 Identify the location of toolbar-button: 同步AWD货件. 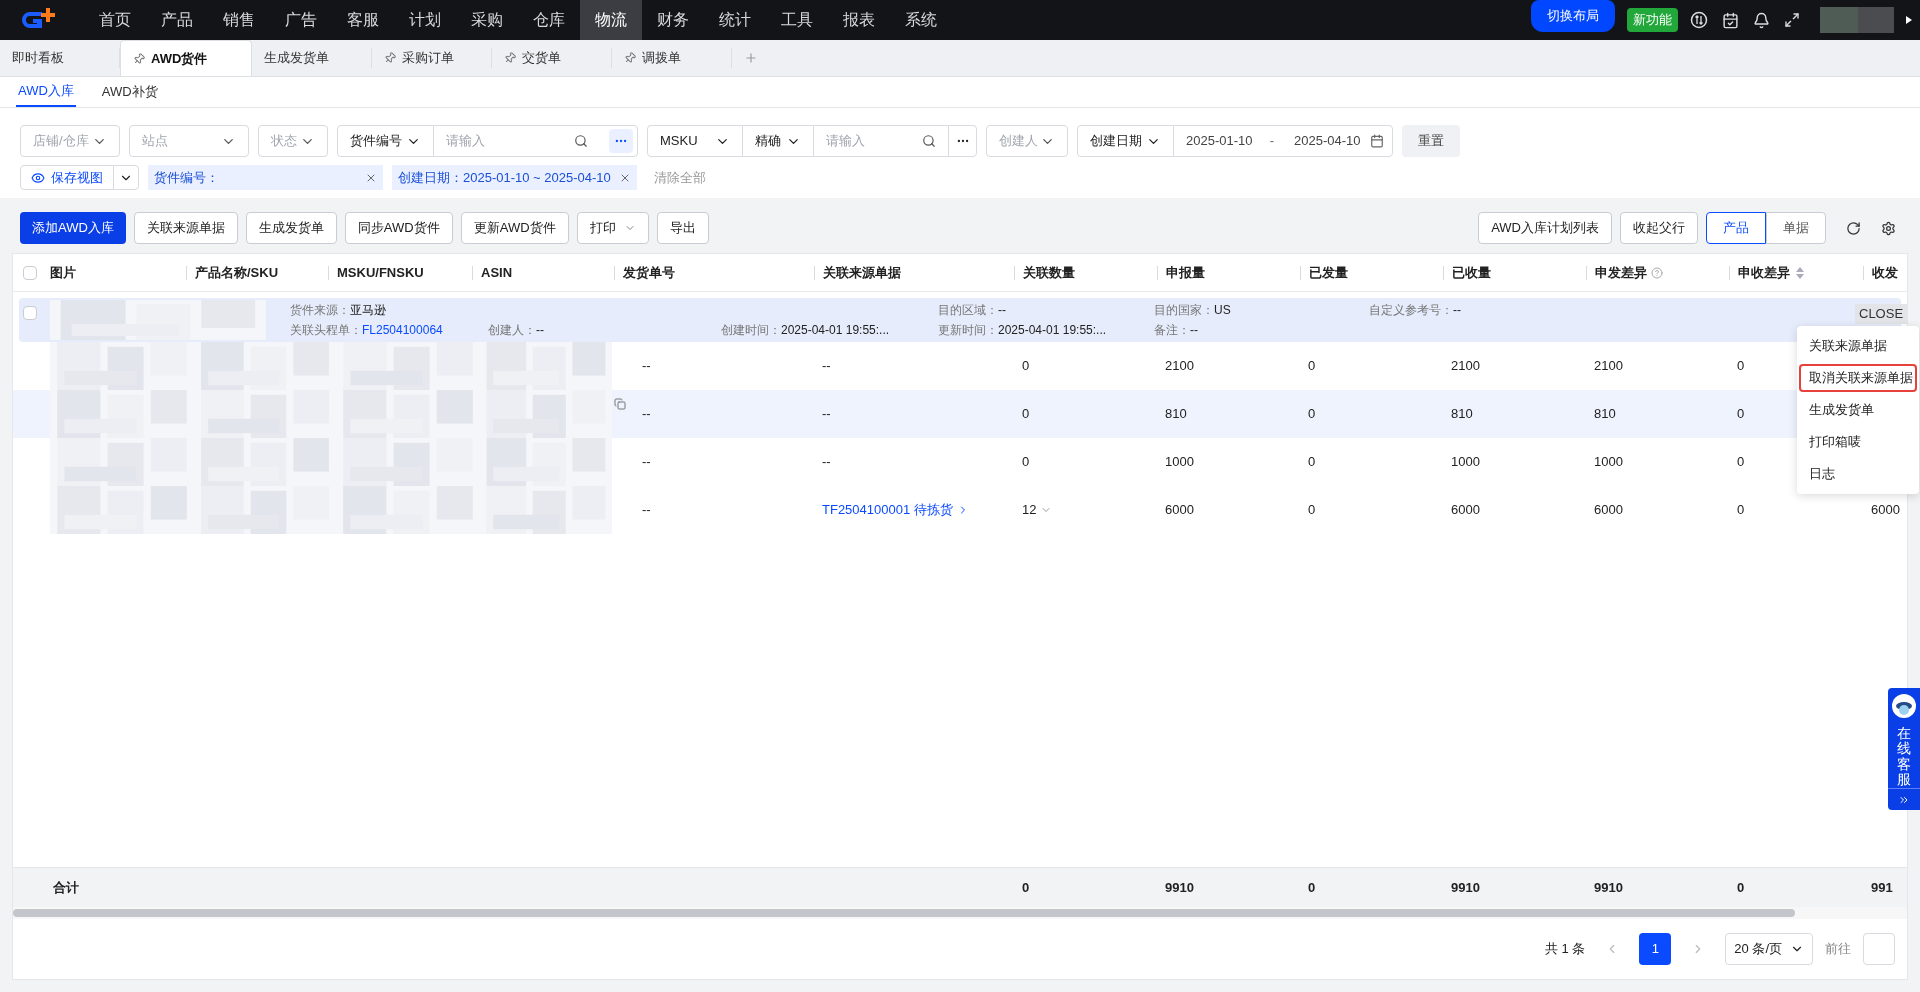
(398, 228).